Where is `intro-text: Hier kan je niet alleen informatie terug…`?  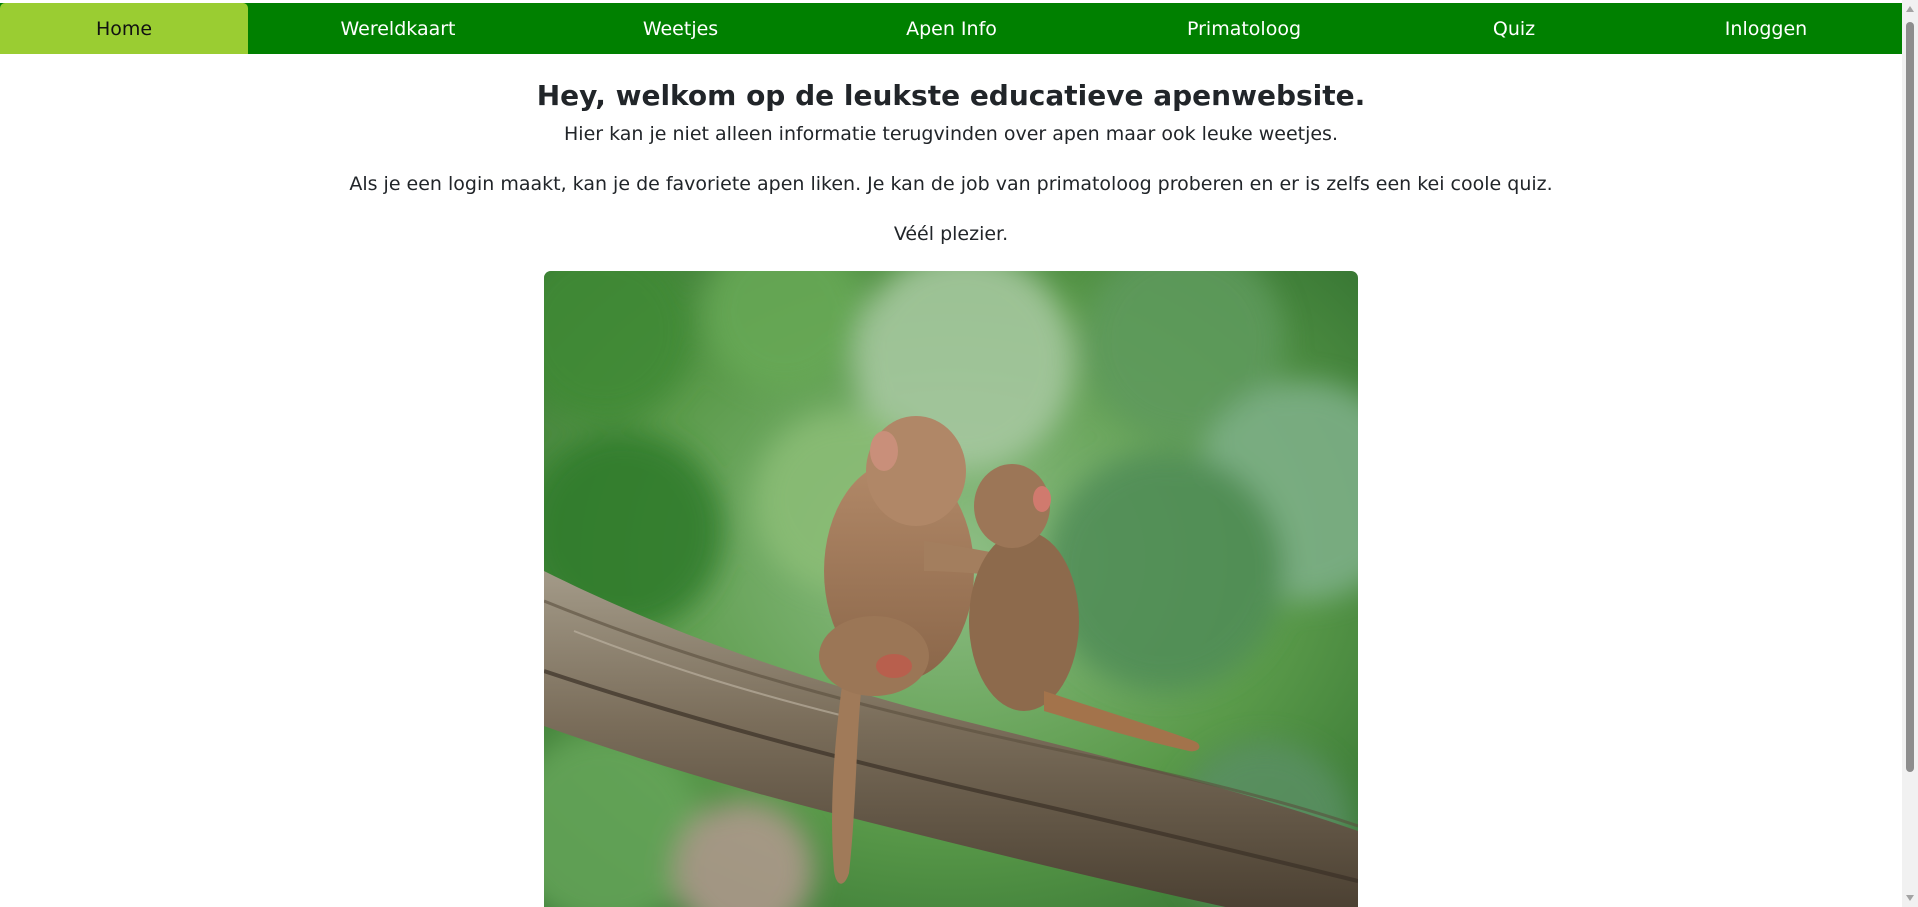 intro-text: Hier kan je niet alleen informatie terug… is located at coordinates (951, 134).